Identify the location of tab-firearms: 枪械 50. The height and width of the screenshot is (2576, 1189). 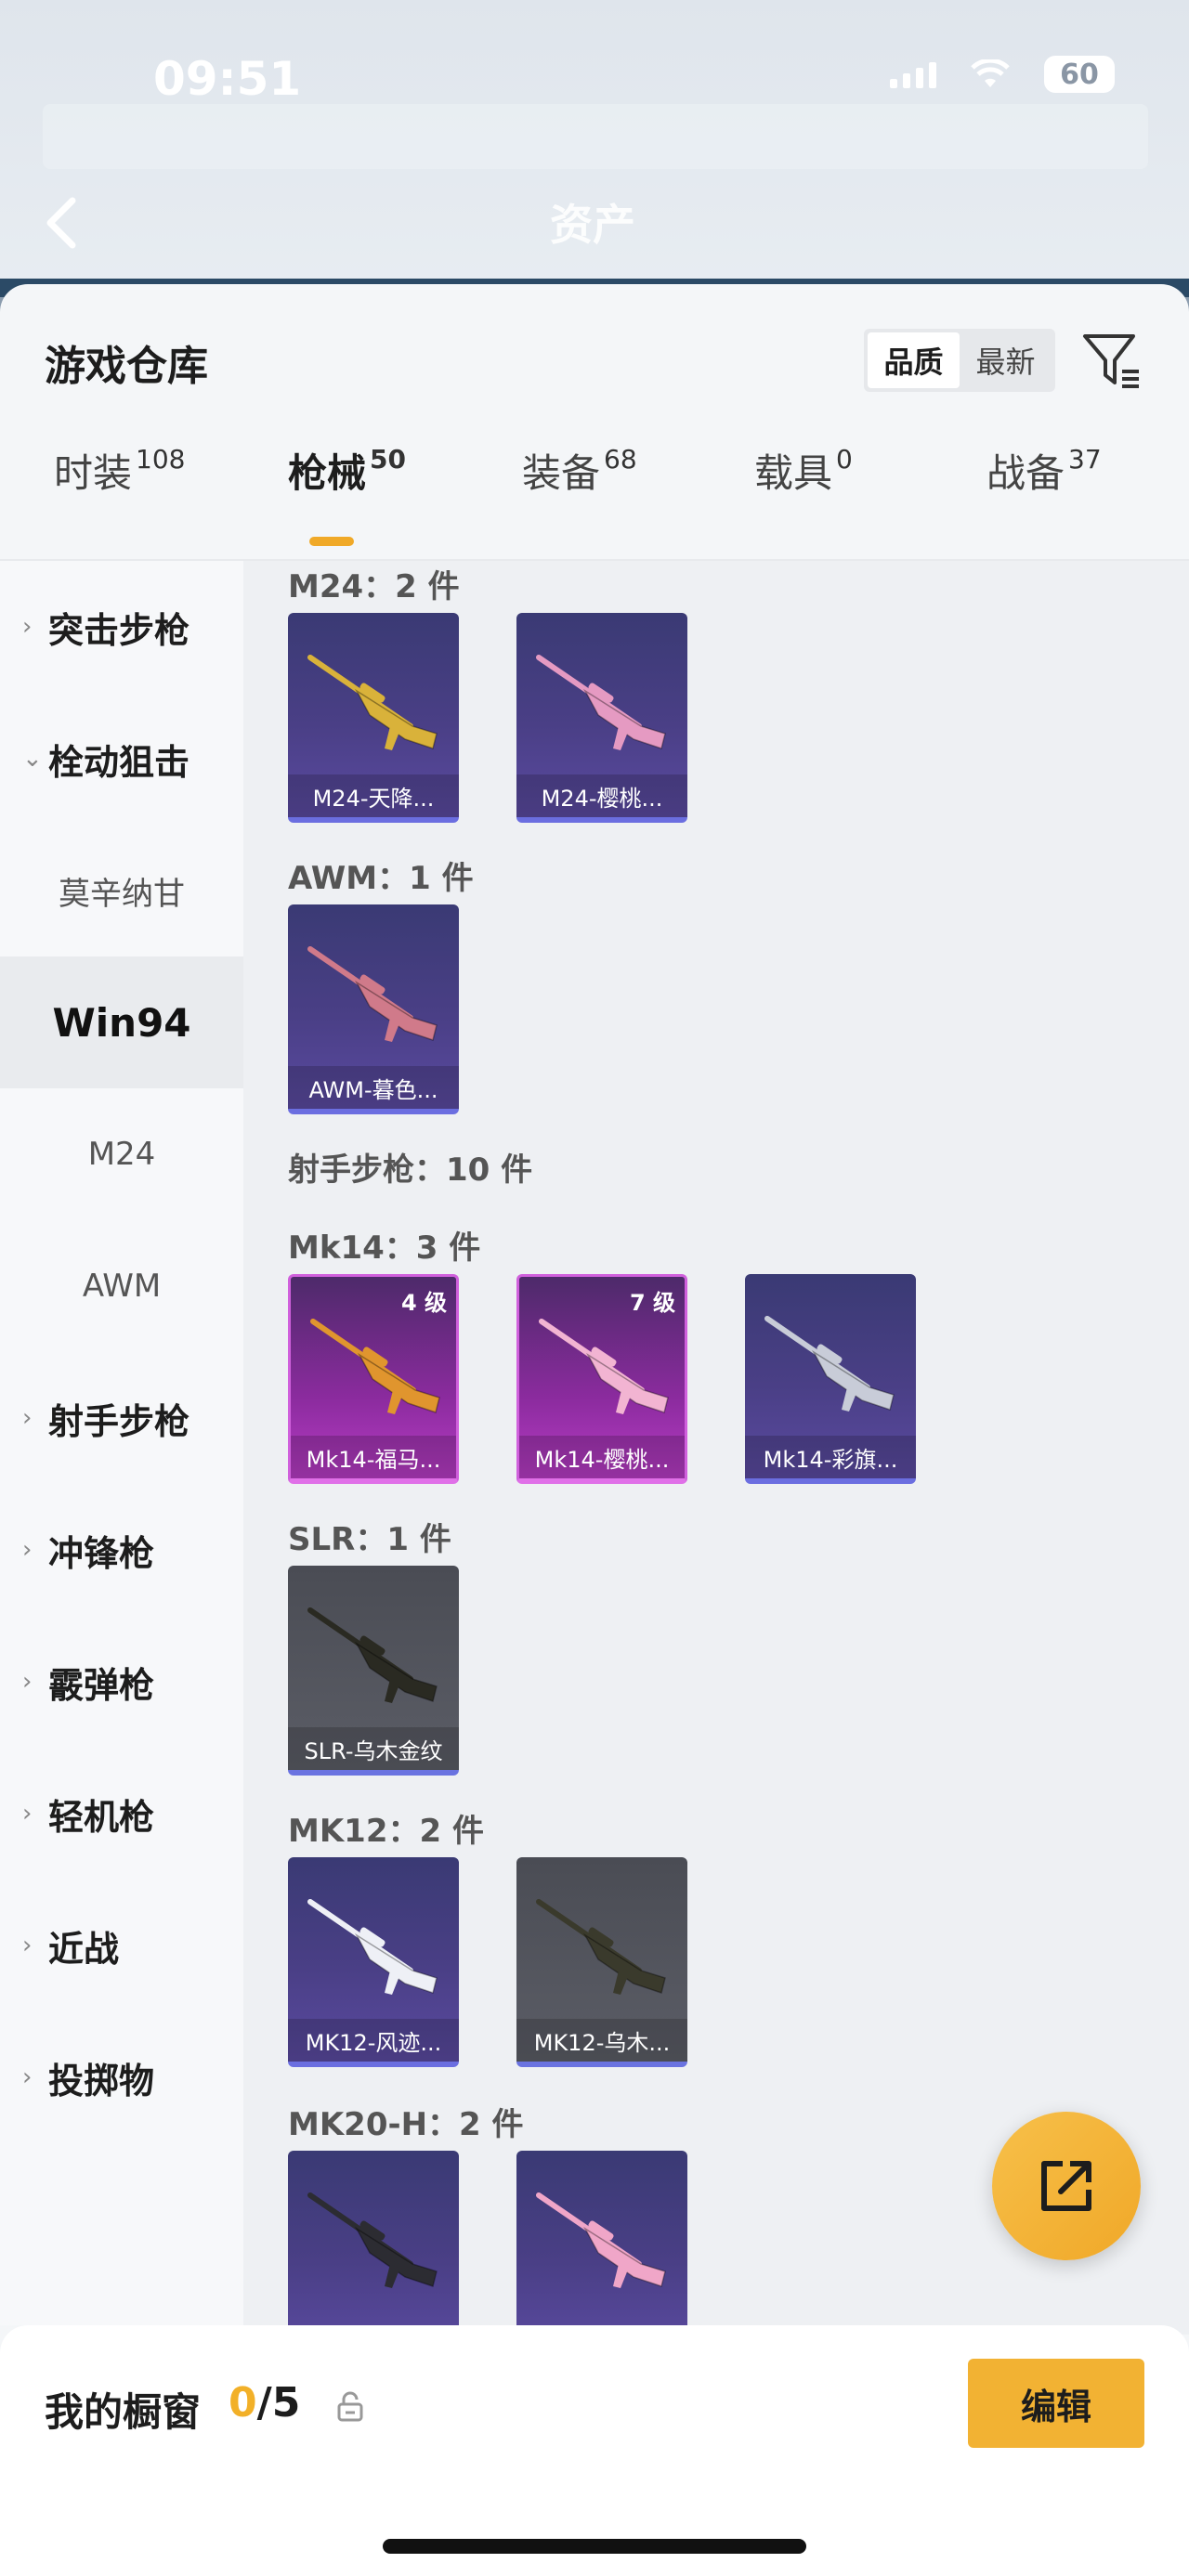
(347, 470).